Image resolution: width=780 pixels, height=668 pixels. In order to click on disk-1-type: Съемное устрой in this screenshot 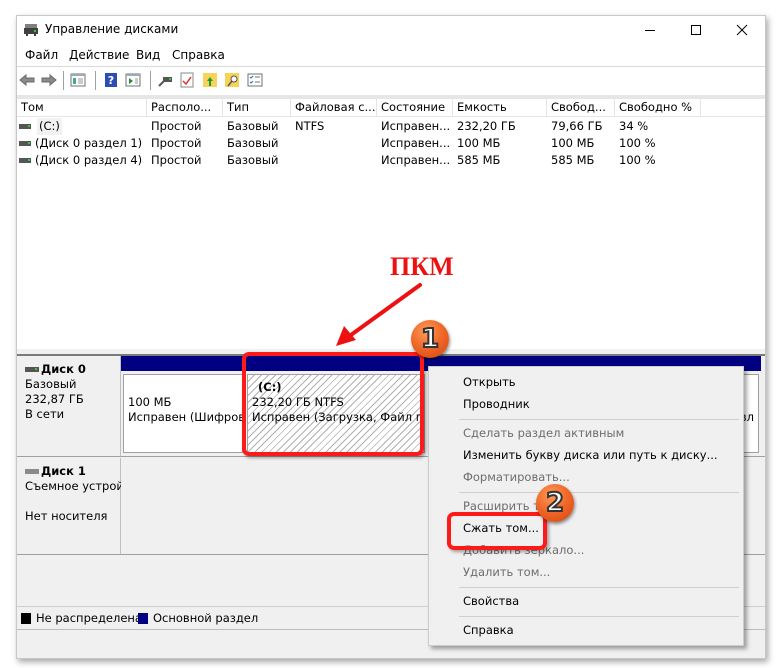, I will do `click(74, 486)`.